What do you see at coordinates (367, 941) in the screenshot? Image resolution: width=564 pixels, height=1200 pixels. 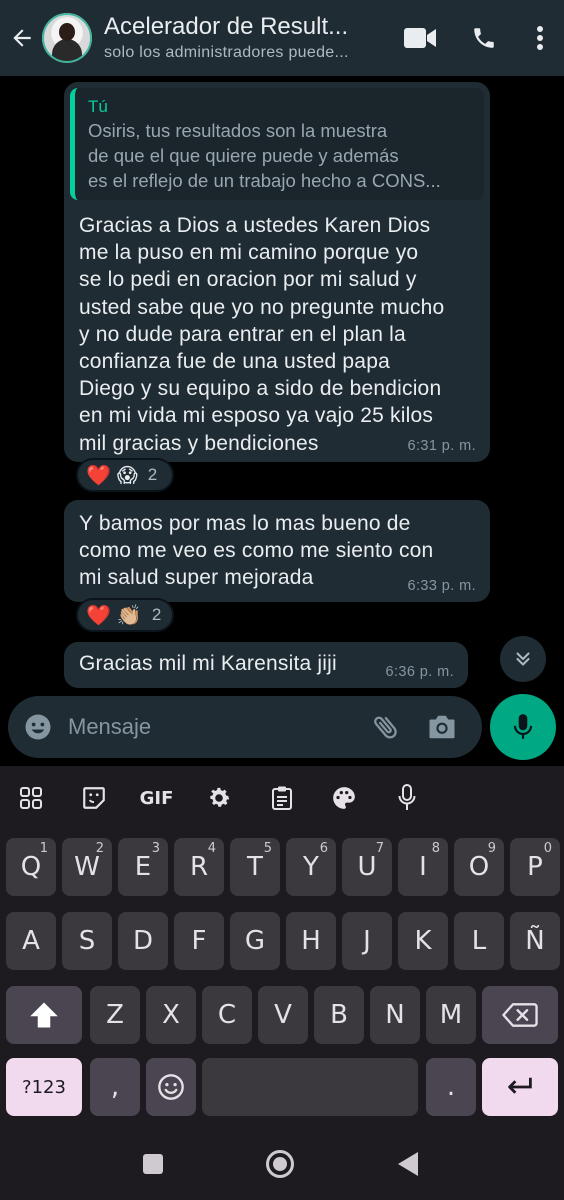 I see `key-j: J` at bounding box center [367, 941].